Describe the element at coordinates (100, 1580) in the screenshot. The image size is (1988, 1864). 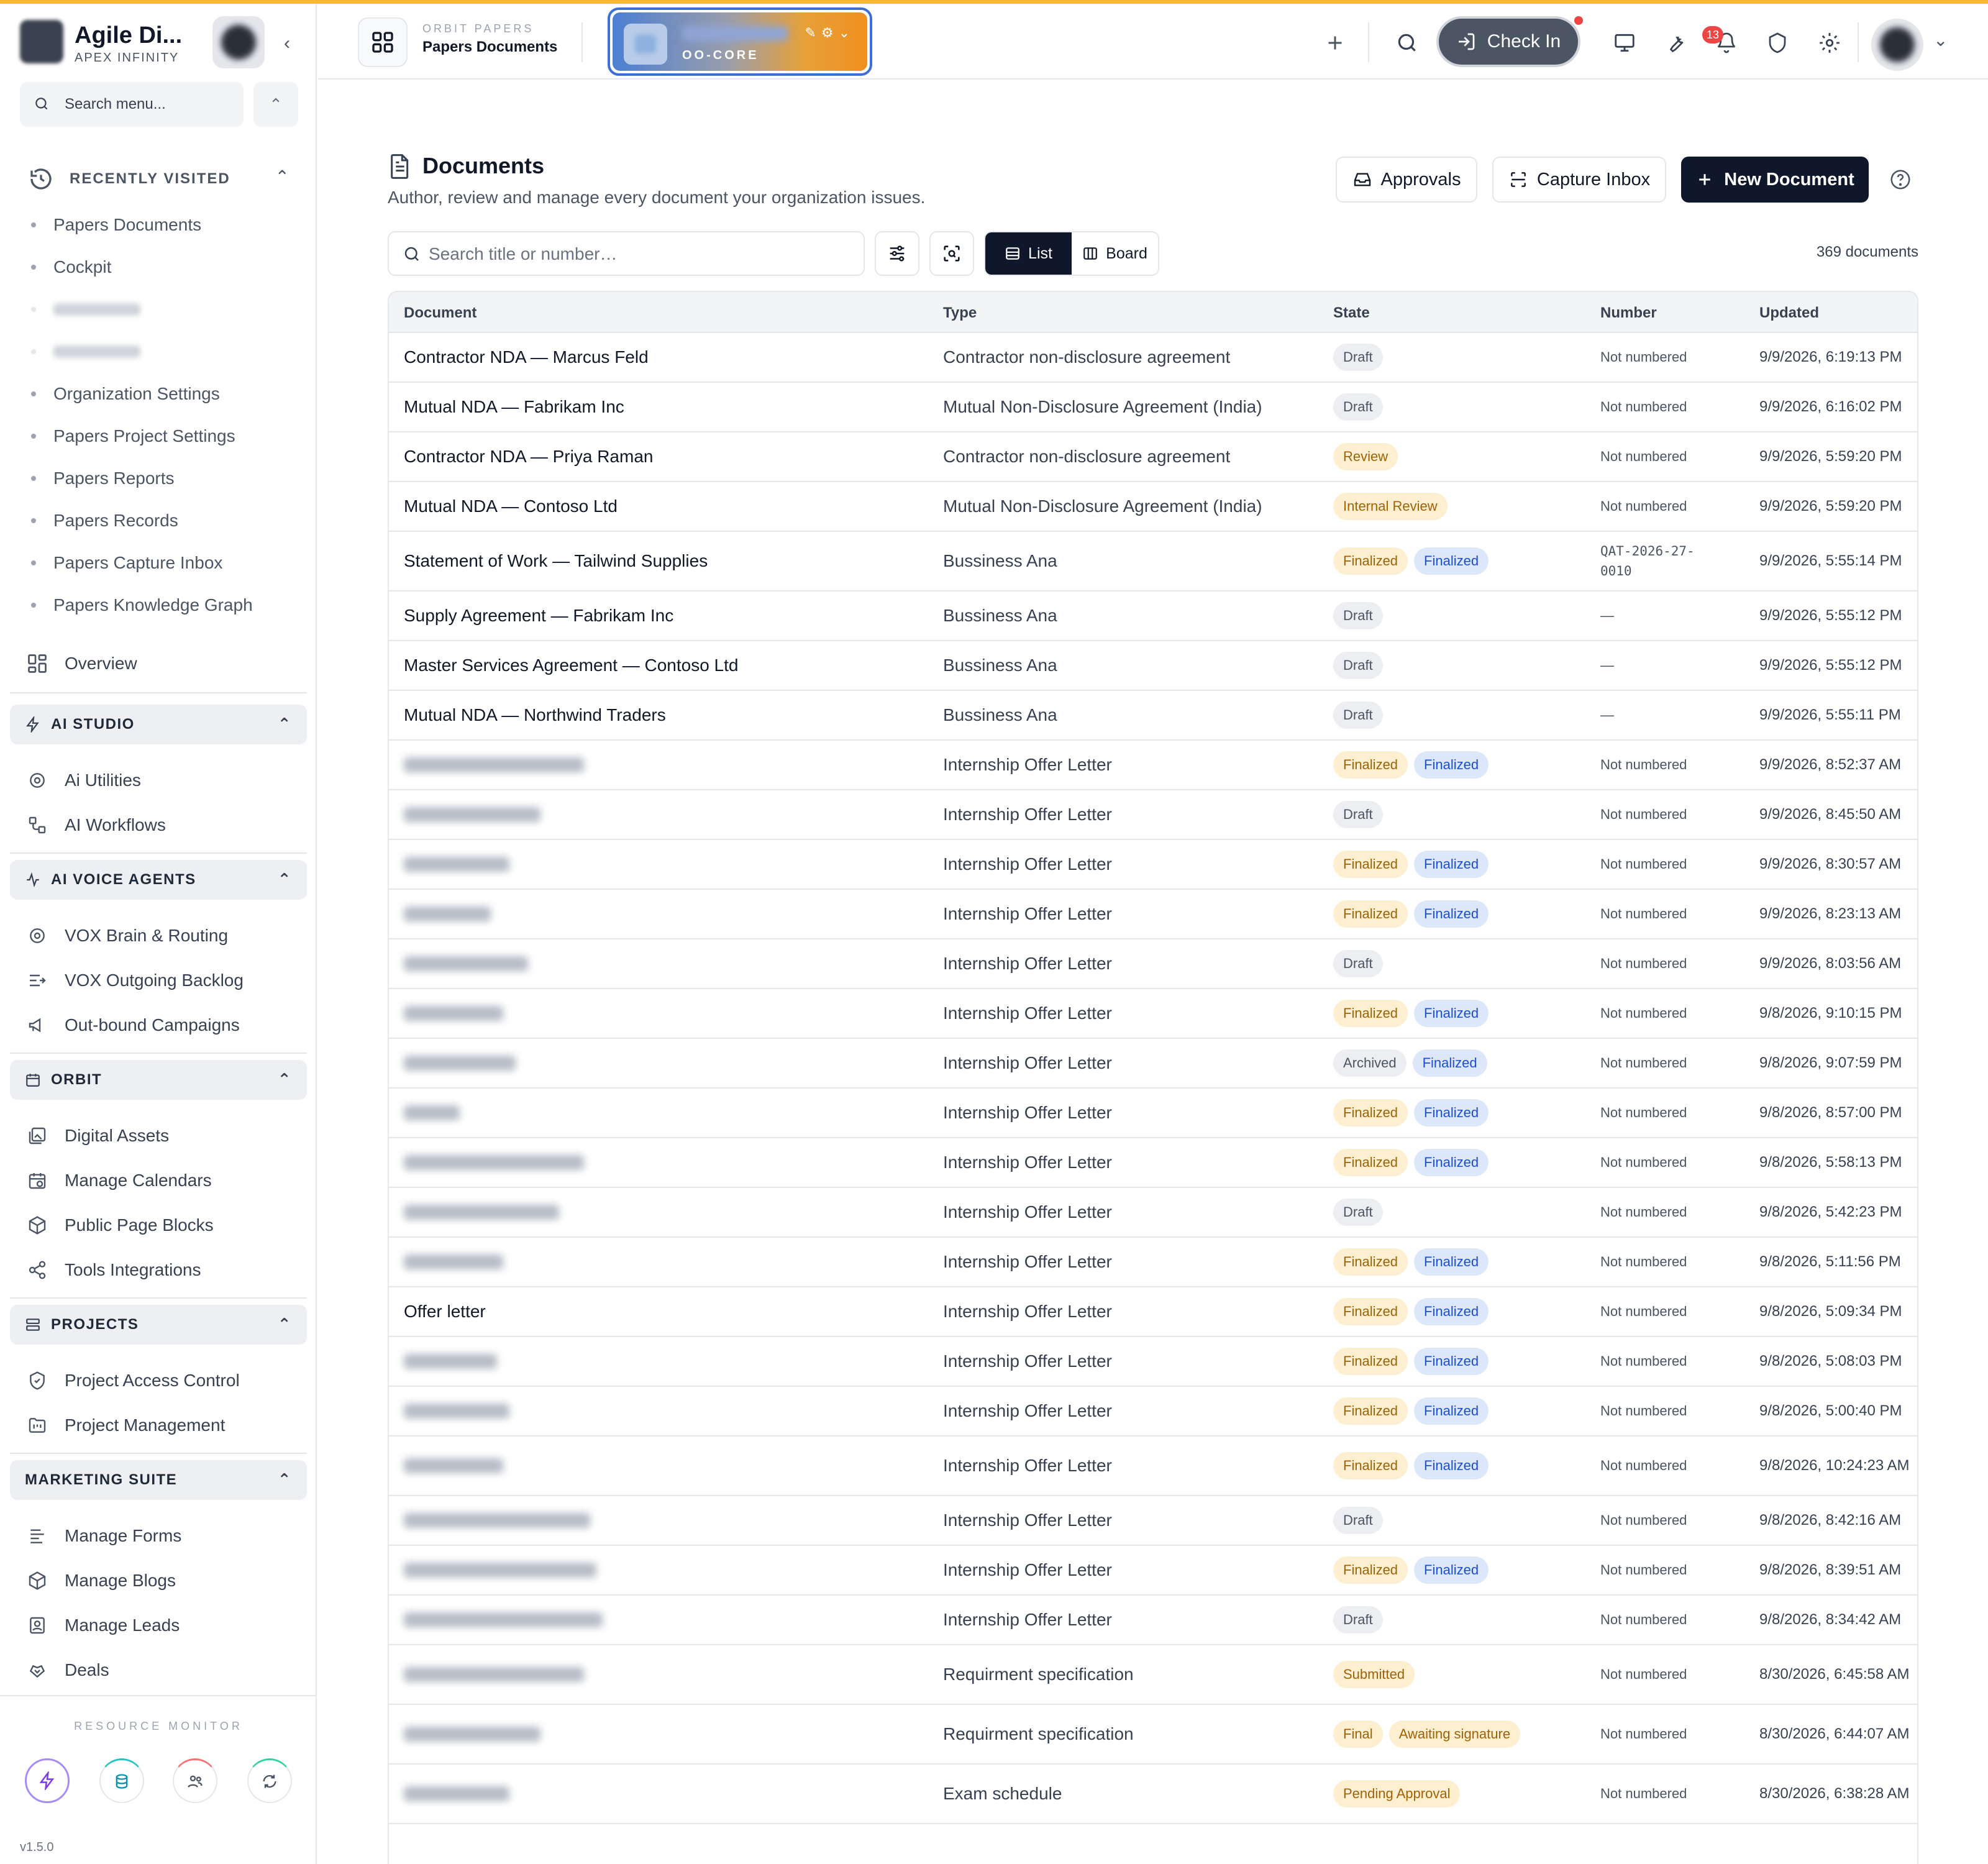
I see `sidebar-item-manage-blogs: Manage Blogs` at that location.